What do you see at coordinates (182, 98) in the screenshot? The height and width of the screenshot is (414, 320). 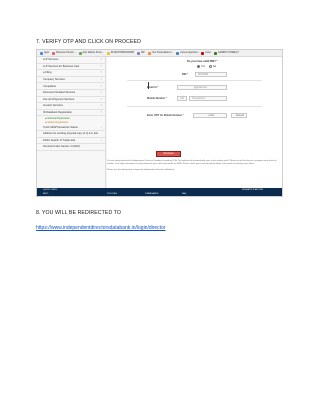 I see `mobile-code-field: +91` at bounding box center [182, 98].